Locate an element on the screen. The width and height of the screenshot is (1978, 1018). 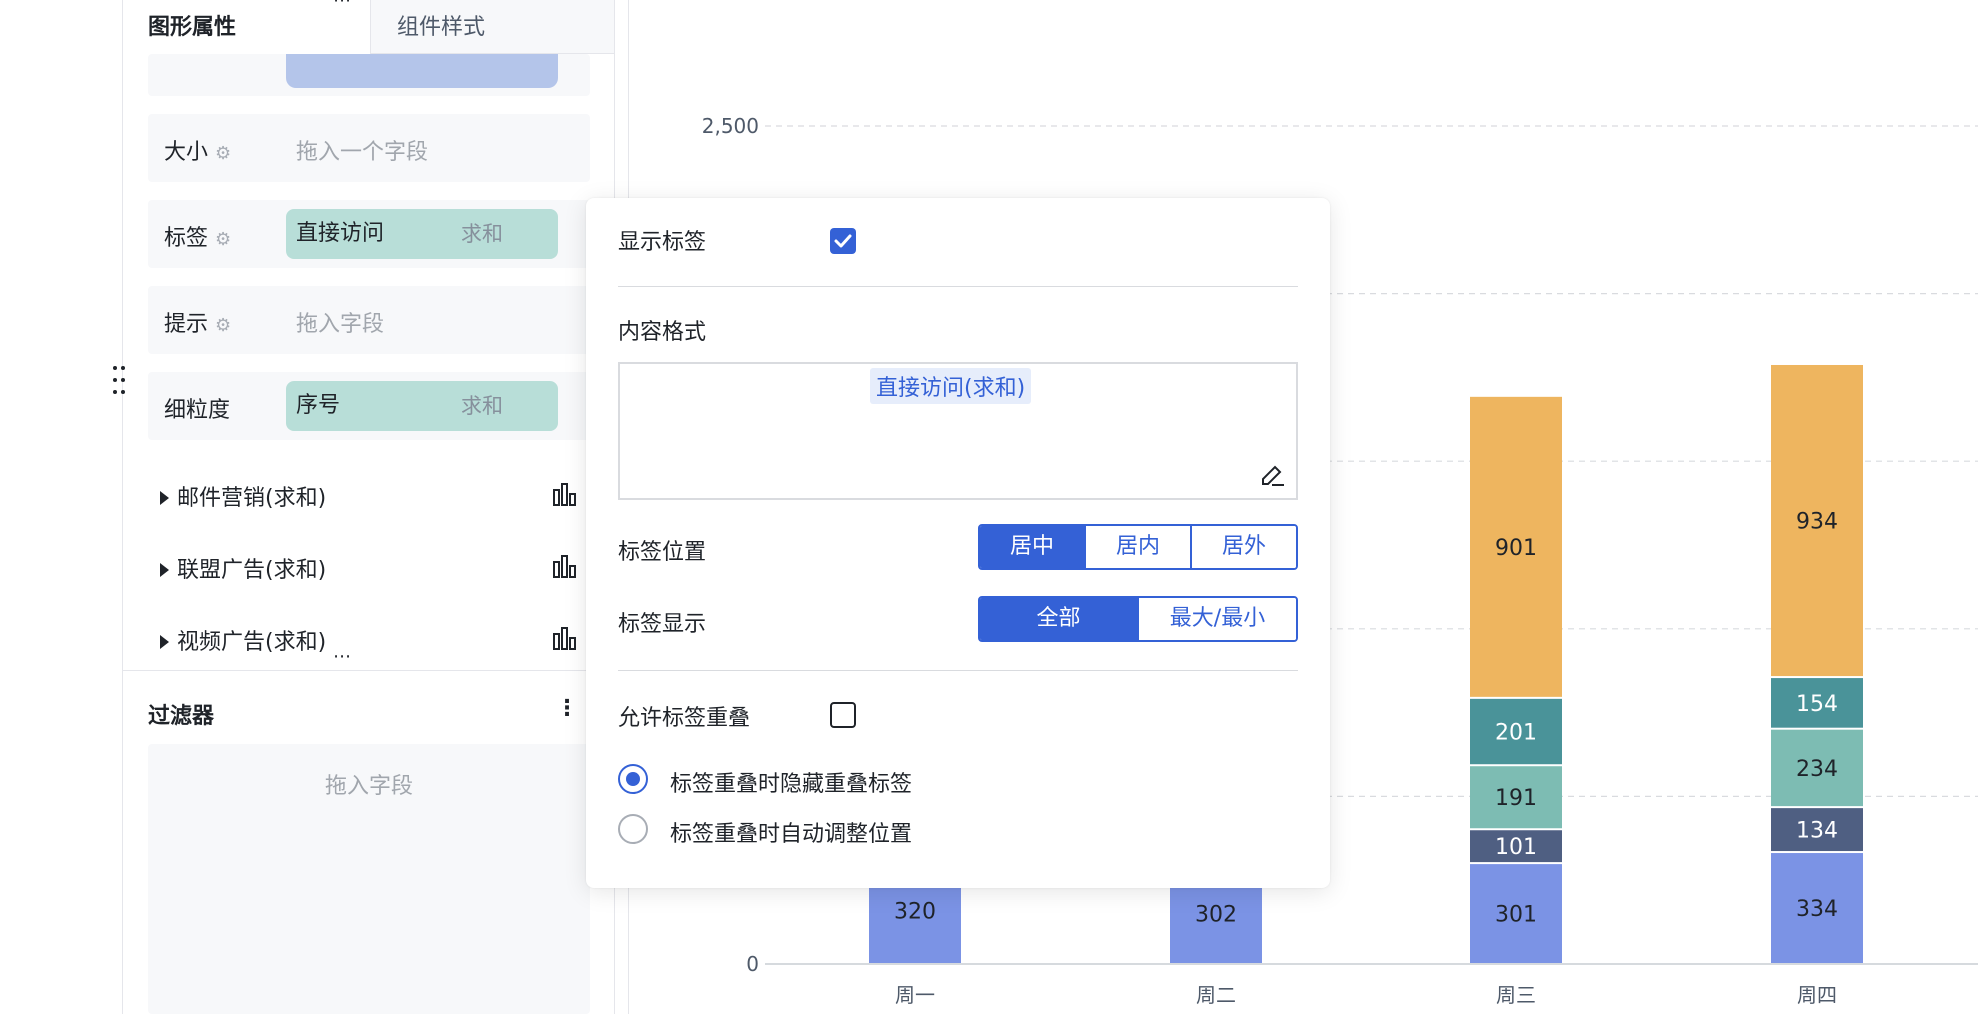
x-tick-label: 周一 is located at coordinates (915, 995).